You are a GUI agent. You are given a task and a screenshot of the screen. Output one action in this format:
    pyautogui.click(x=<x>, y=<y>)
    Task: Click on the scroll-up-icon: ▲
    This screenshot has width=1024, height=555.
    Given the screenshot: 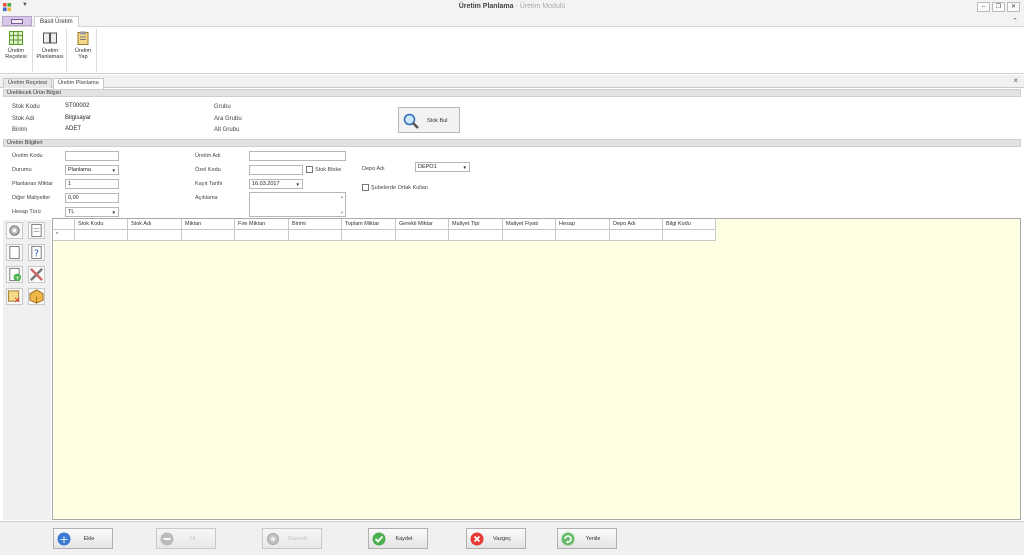 What is the action you would take?
    pyautogui.click(x=342, y=196)
    